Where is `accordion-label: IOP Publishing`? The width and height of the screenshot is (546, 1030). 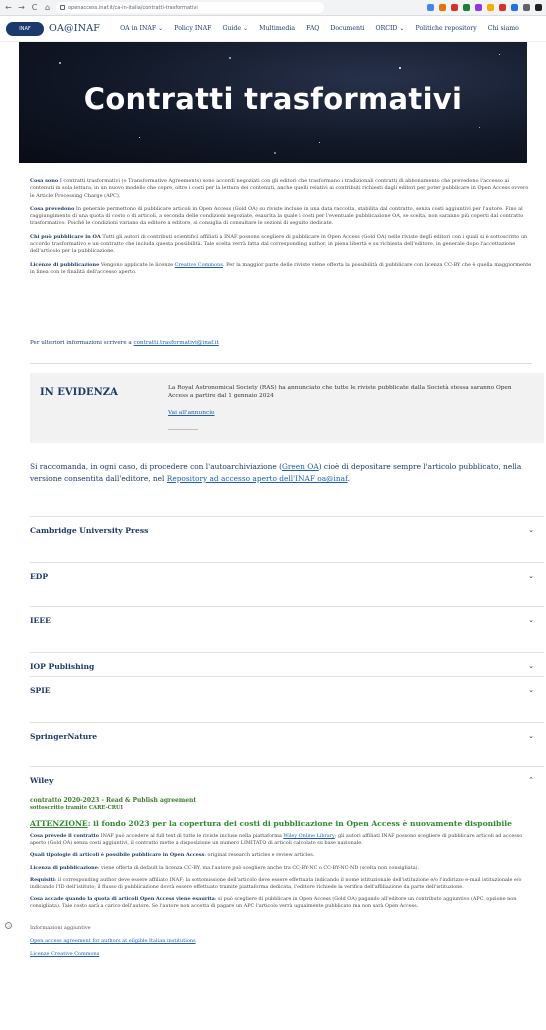 accordion-label: IOP Publishing is located at coordinates (62, 666).